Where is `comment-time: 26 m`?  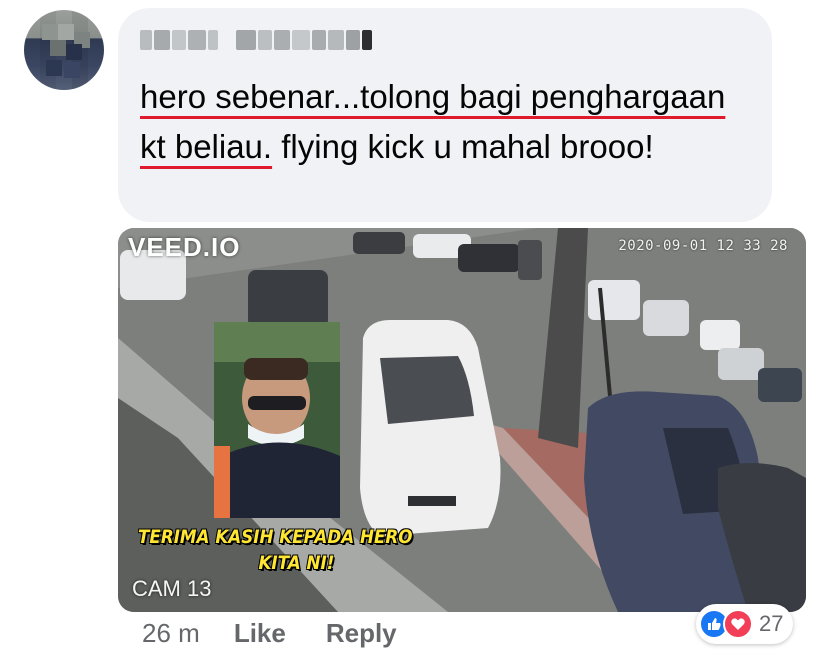 comment-time: 26 m is located at coordinates (171, 633).